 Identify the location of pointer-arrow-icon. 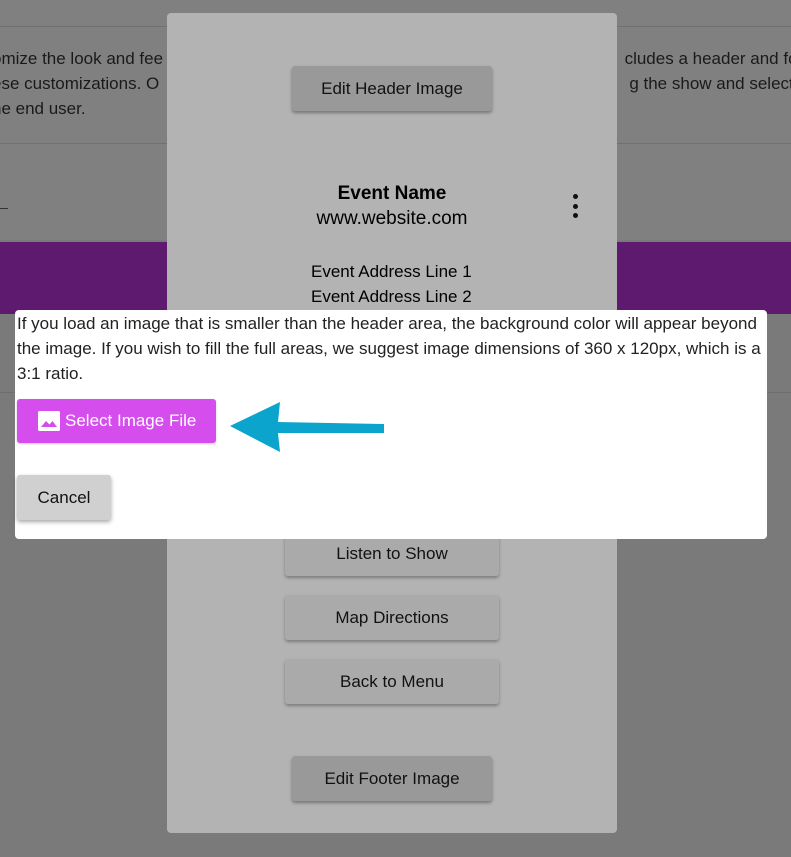
(307, 427).